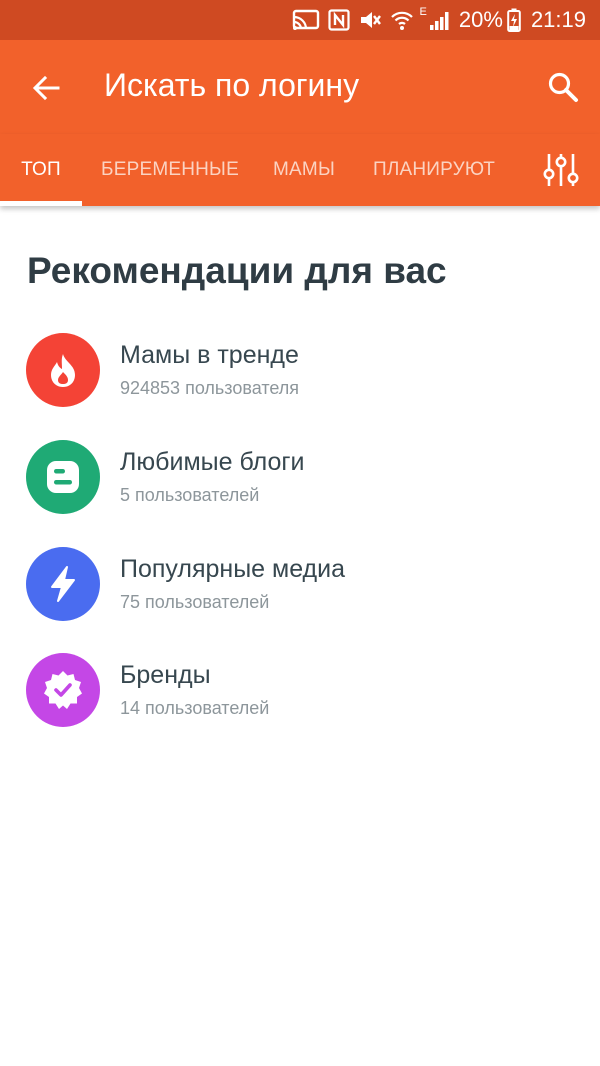 This screenshot has width=600, height=1066. What do you see at coordinates (170, 170) in the screenshot?
I see `tab-pregnant: БЕРЕМЕННЫЕ` at bounding box center [170, 170].